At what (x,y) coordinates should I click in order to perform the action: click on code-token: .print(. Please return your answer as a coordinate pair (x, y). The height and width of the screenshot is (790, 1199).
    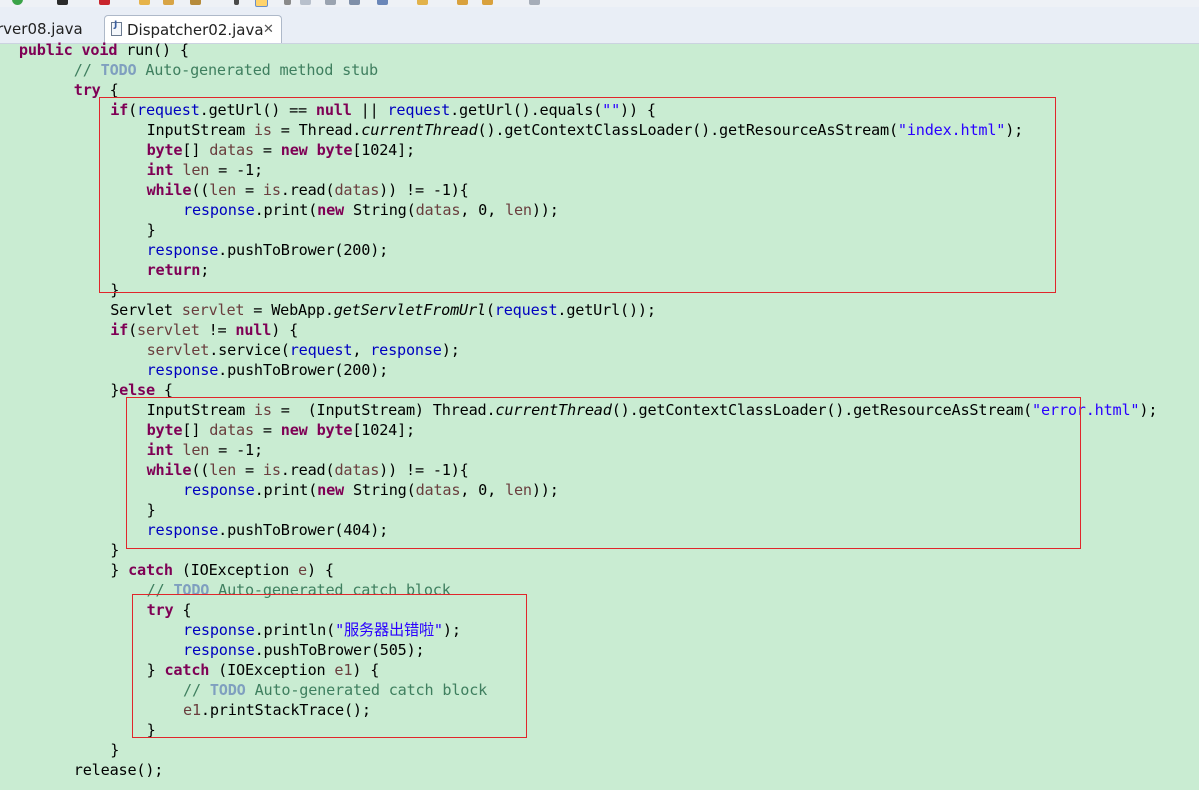
    Looking at the image, I should click on (286, 490).